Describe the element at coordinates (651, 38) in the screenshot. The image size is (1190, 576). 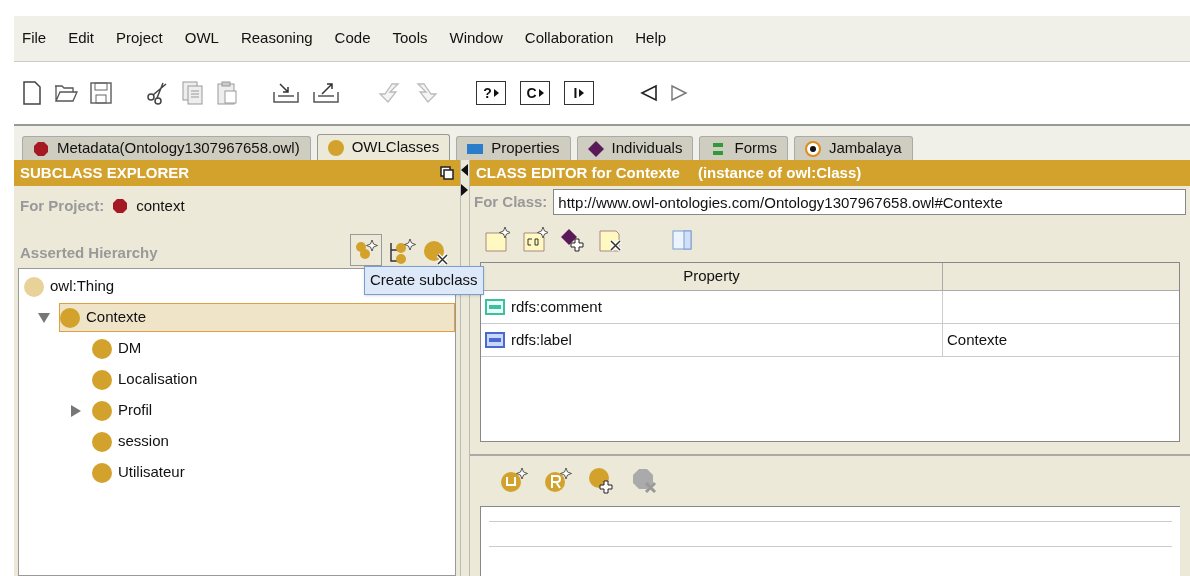
I see `menu-item: Help` at that location.